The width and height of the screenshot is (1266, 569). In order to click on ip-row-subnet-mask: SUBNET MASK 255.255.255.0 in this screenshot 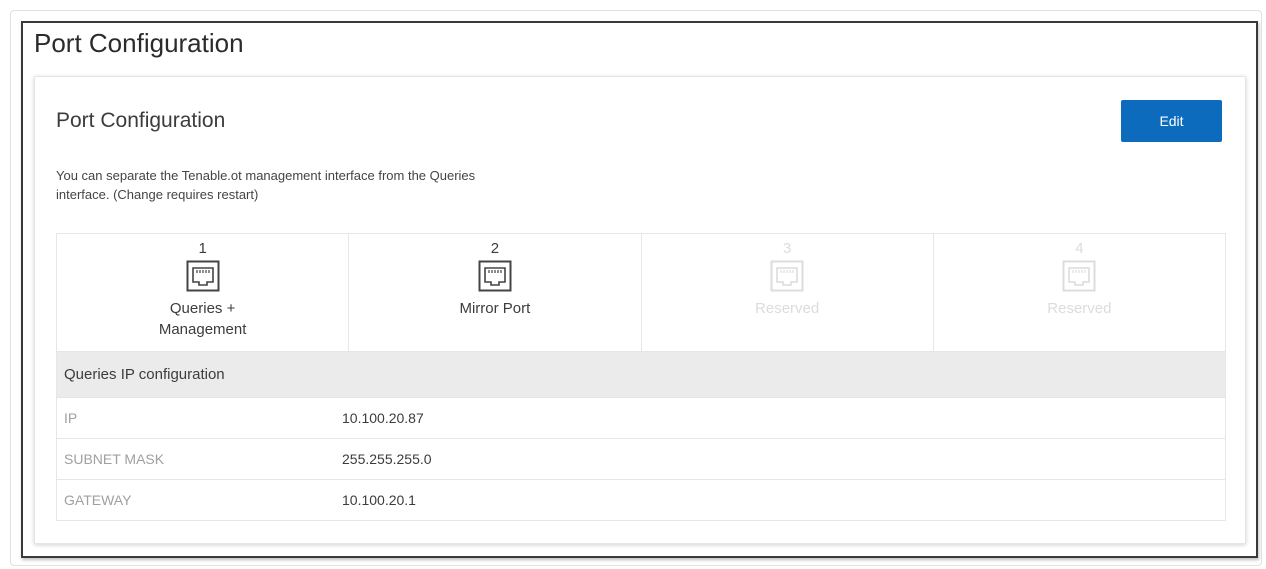, I will do `click(641, 458)`.